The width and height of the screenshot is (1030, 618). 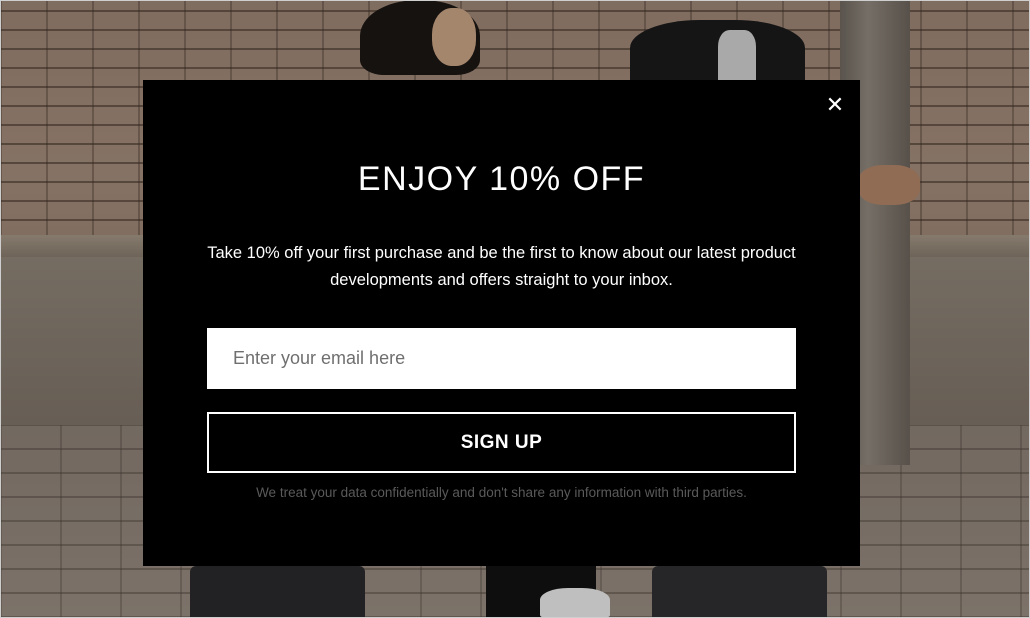 What do you see at coordinates (501, 442) in the screenshot?
I see `signup-button: SIGN UP` at bounding box center [501, 442].